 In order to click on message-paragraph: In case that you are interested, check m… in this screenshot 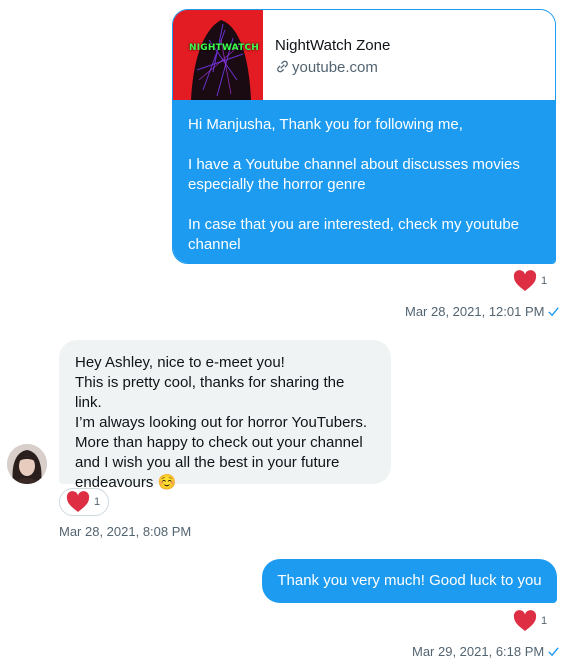, I will do `click(354, 234)`.